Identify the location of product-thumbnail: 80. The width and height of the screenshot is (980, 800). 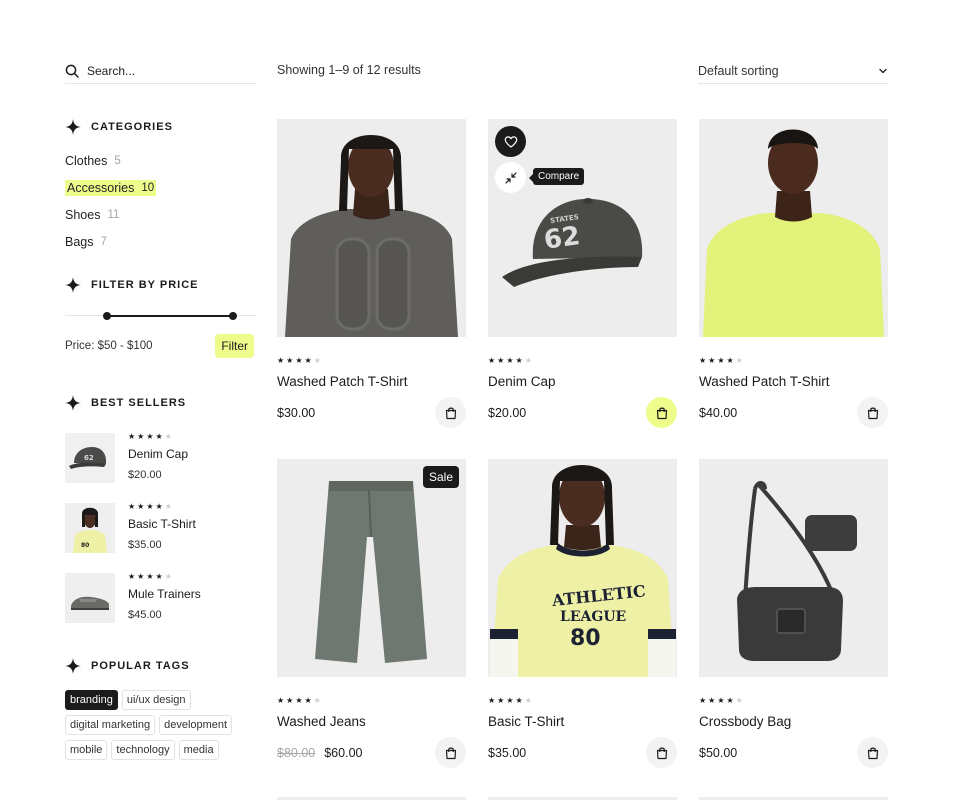
(90, 528).